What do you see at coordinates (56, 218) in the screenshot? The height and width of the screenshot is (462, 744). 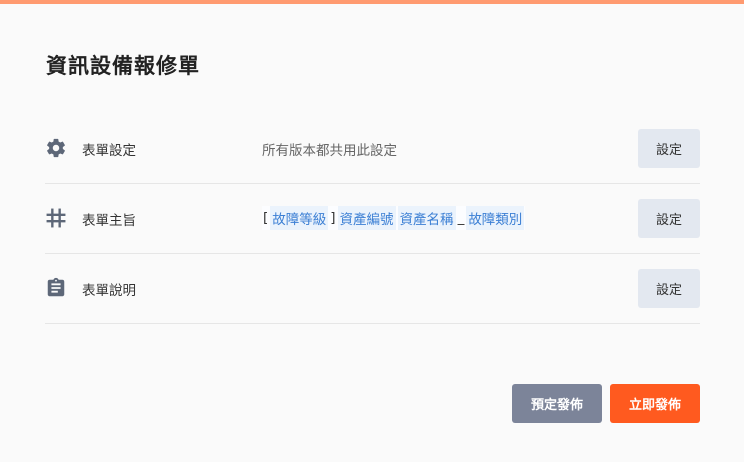 I see `hash-icon` at bounding box center [56, 218].